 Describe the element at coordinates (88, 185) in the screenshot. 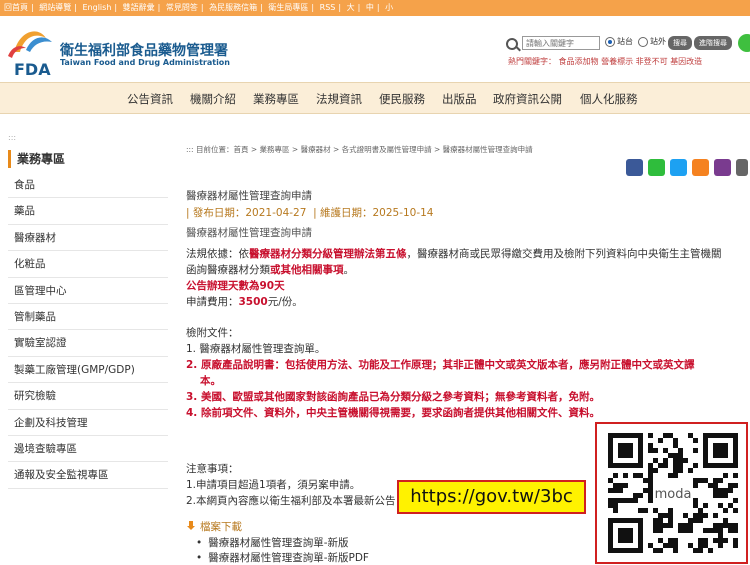

I see `sidebar-item-food: 食品` at that location.